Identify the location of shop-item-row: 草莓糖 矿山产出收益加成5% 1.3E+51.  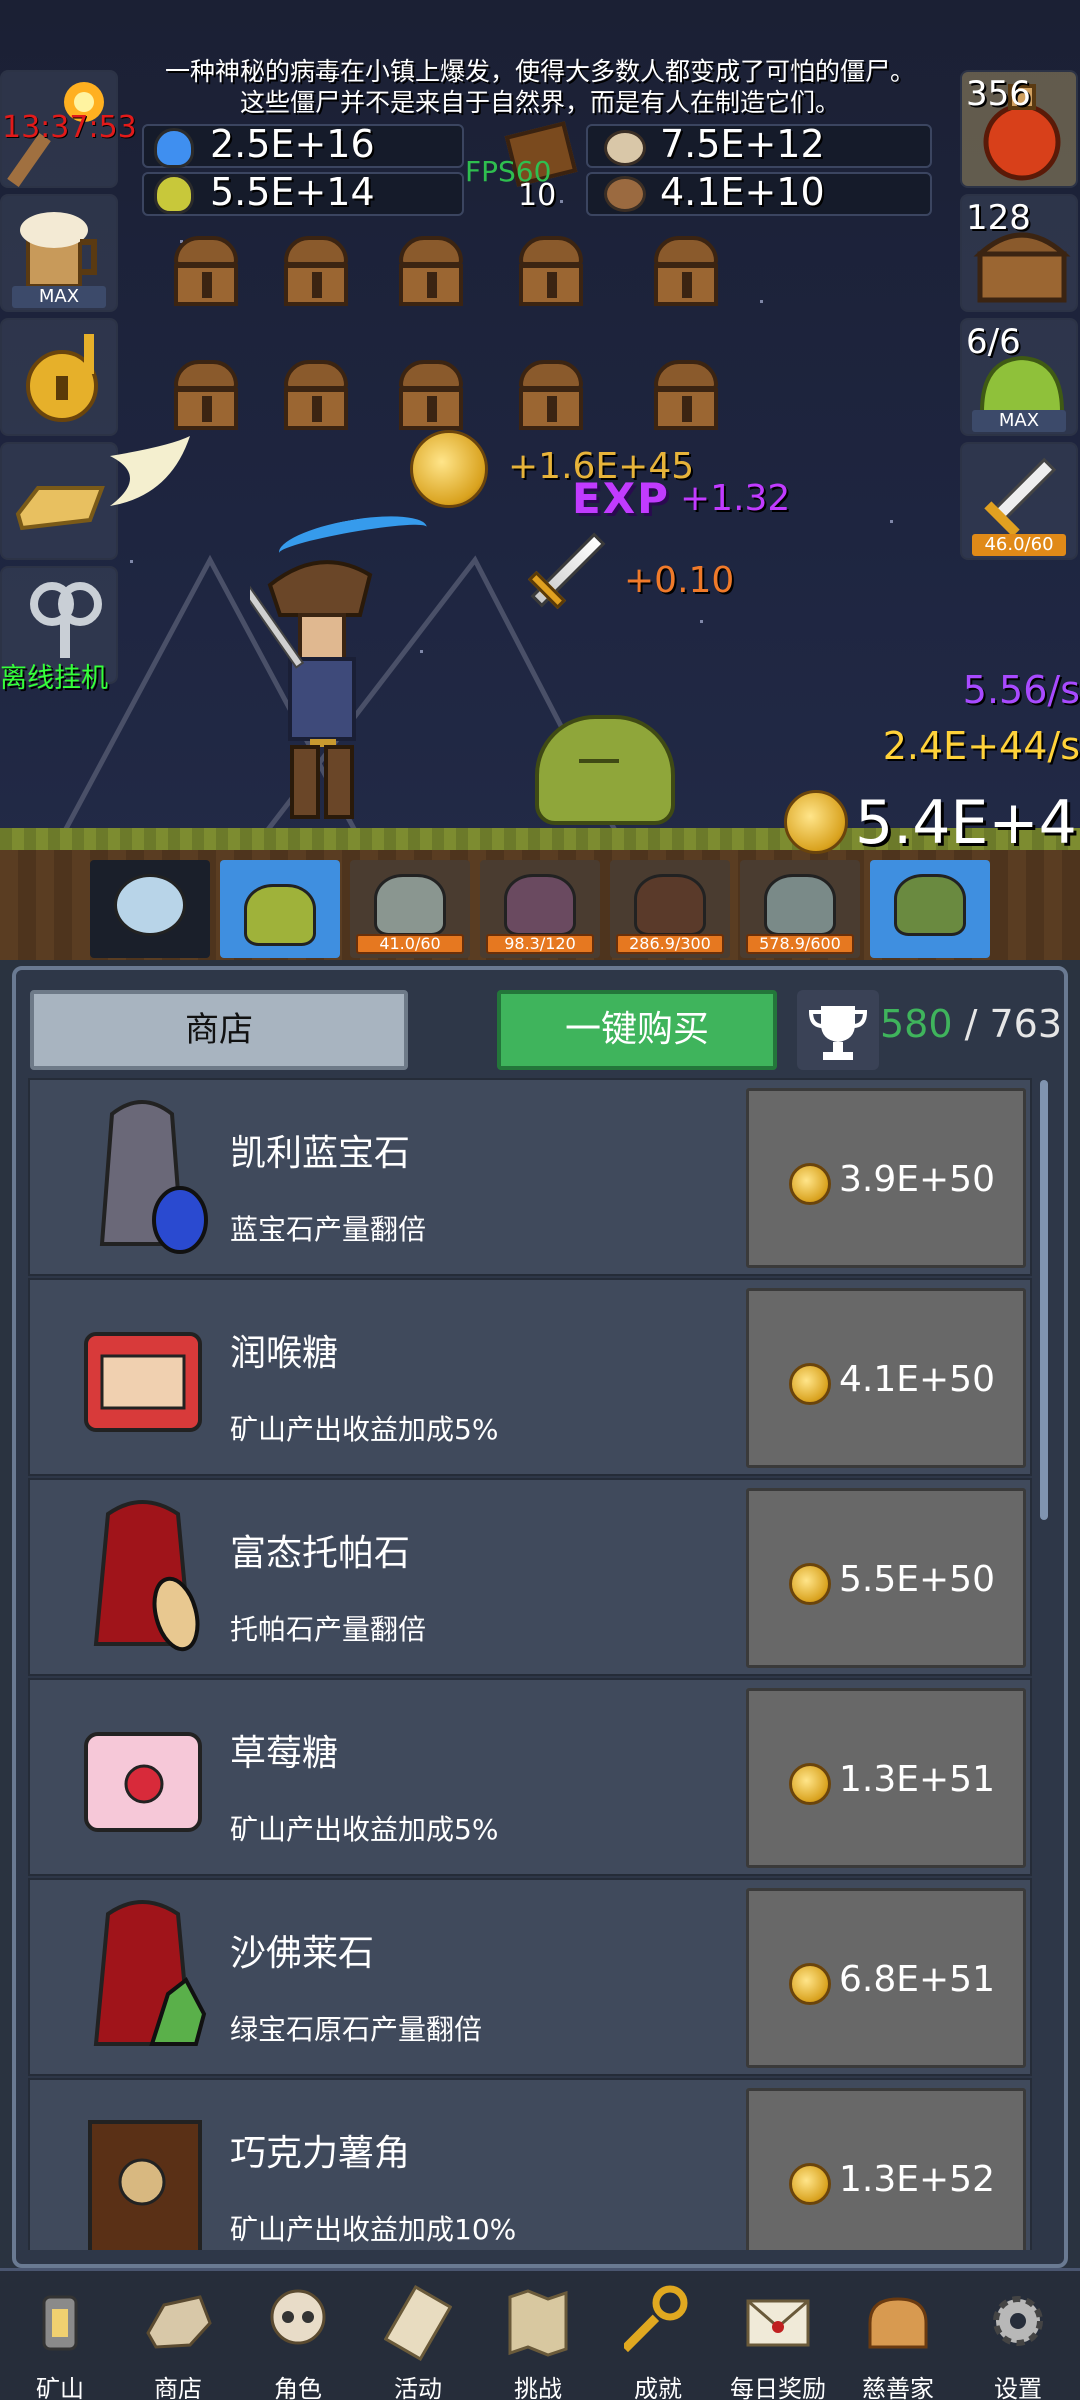
(530, 1777).